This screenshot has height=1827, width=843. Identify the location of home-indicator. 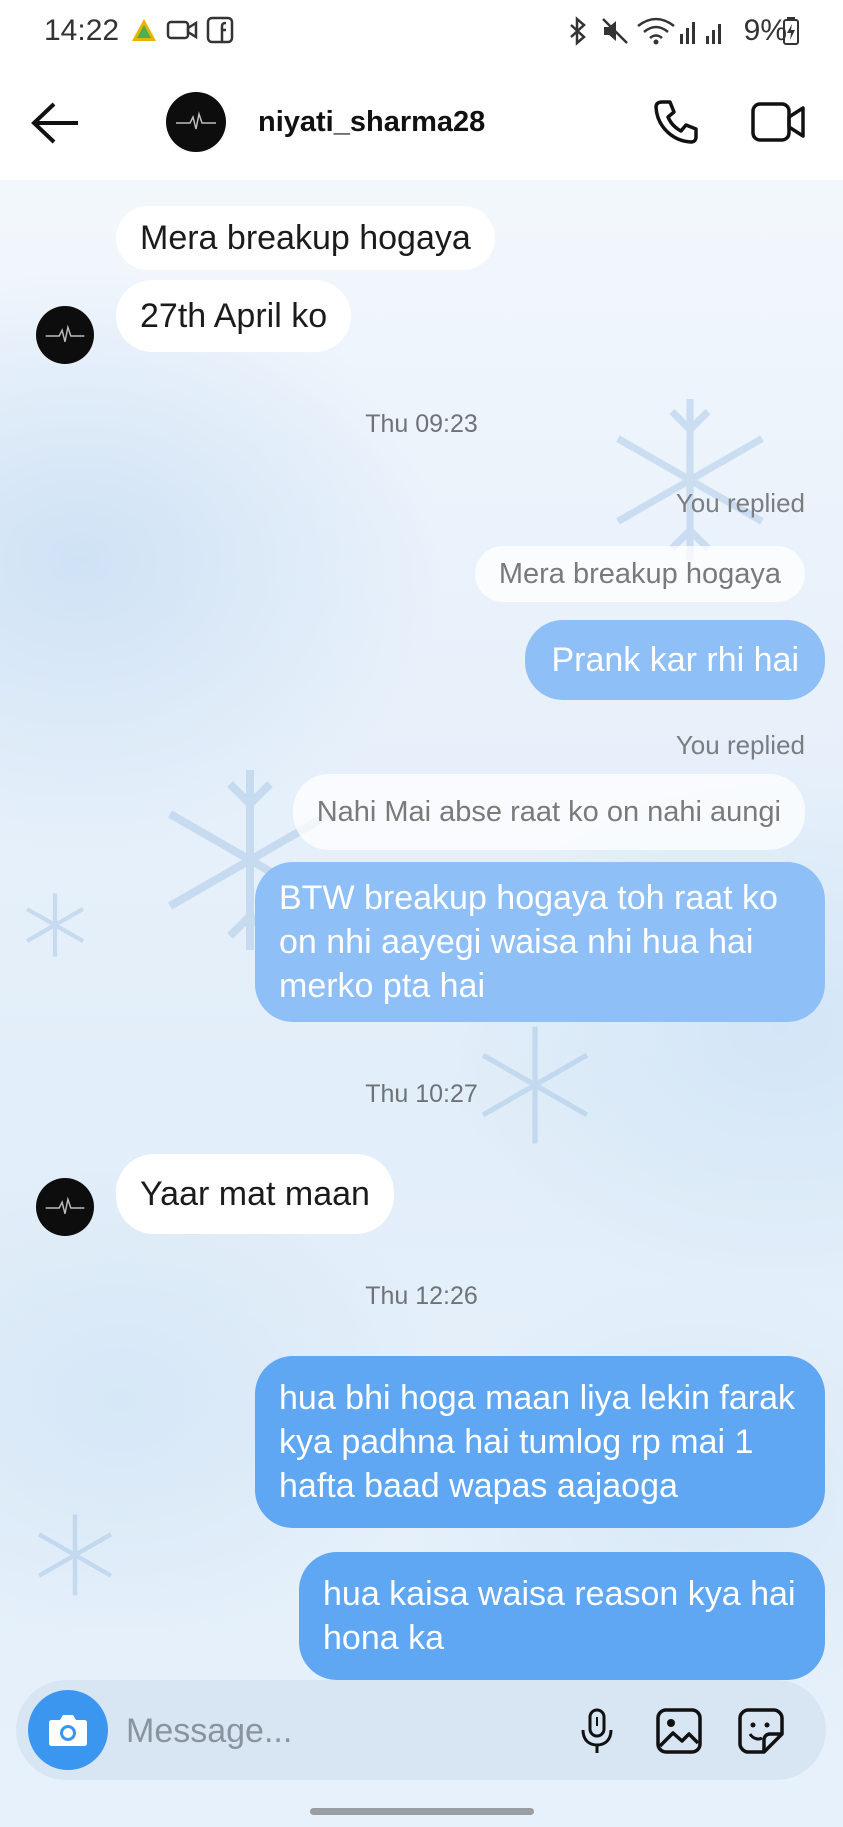
(422, 1811).